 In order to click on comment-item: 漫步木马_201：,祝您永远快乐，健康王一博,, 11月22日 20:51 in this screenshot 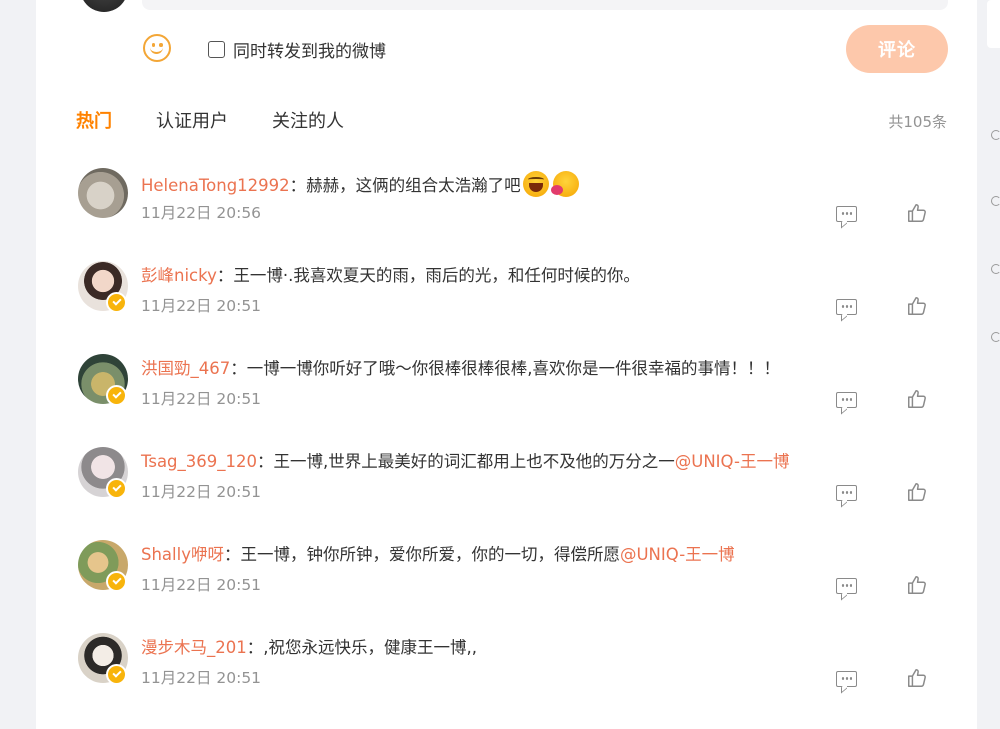, I will do `click(513, 679)`.